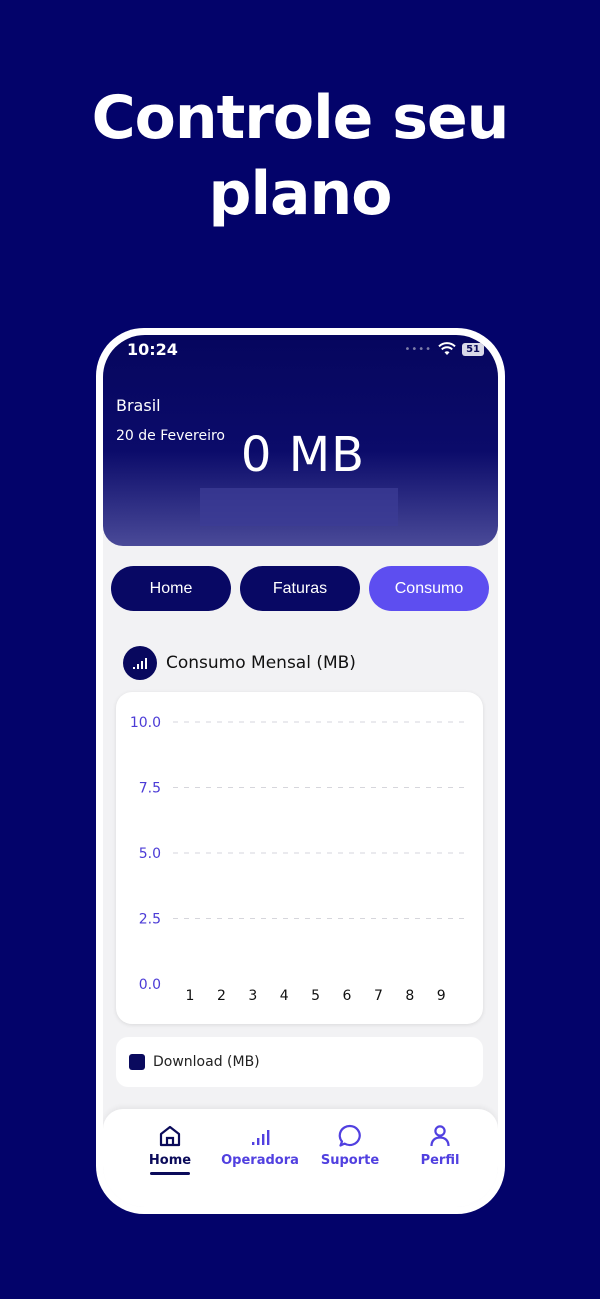 The image size is (600, 1299). What do you see at coordinates (150, 789) in the screenshot?
I see `y-tick-label: 7.5` at bounding box center [150, 789].